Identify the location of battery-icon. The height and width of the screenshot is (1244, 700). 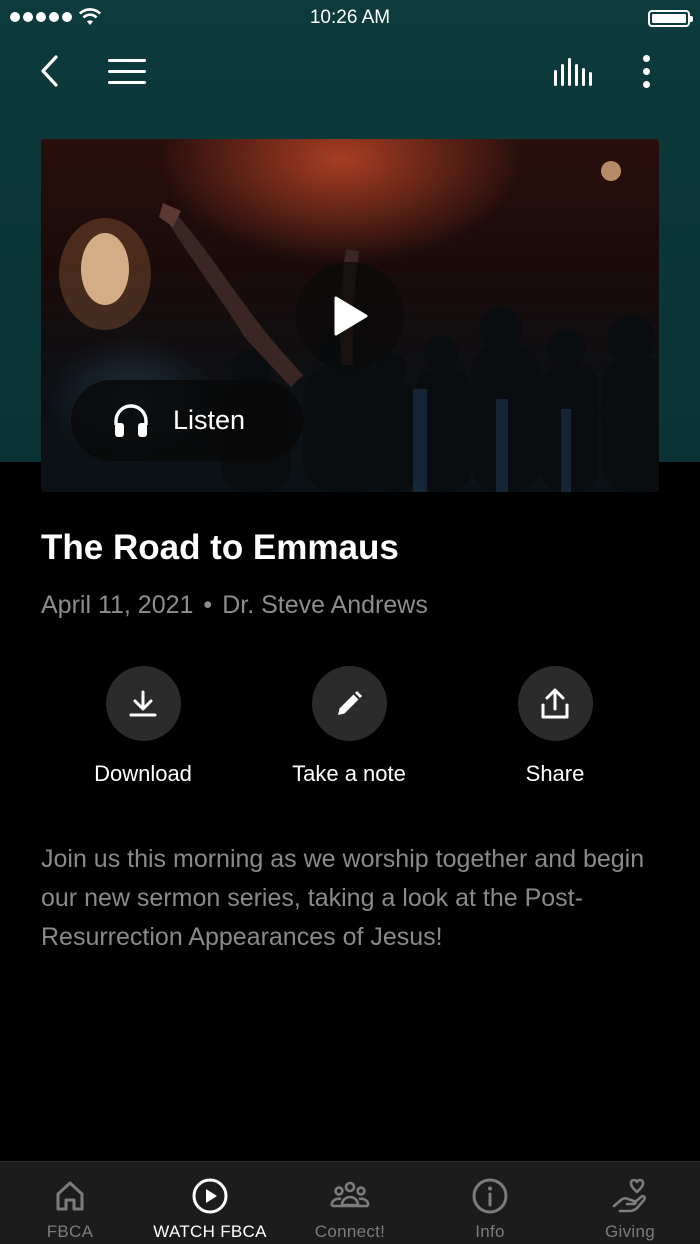
(670, 18).